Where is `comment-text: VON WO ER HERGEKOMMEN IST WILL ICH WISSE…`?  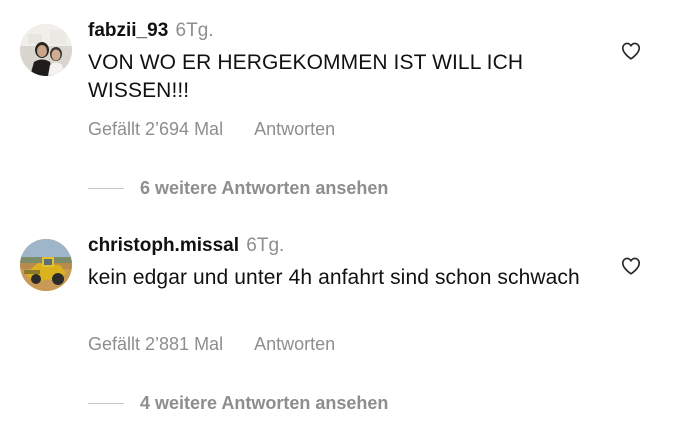 comment-text: VON WO ER HERGEKOMMEN IST WILL ICH WISSE… is located at coordinates (306, 76).